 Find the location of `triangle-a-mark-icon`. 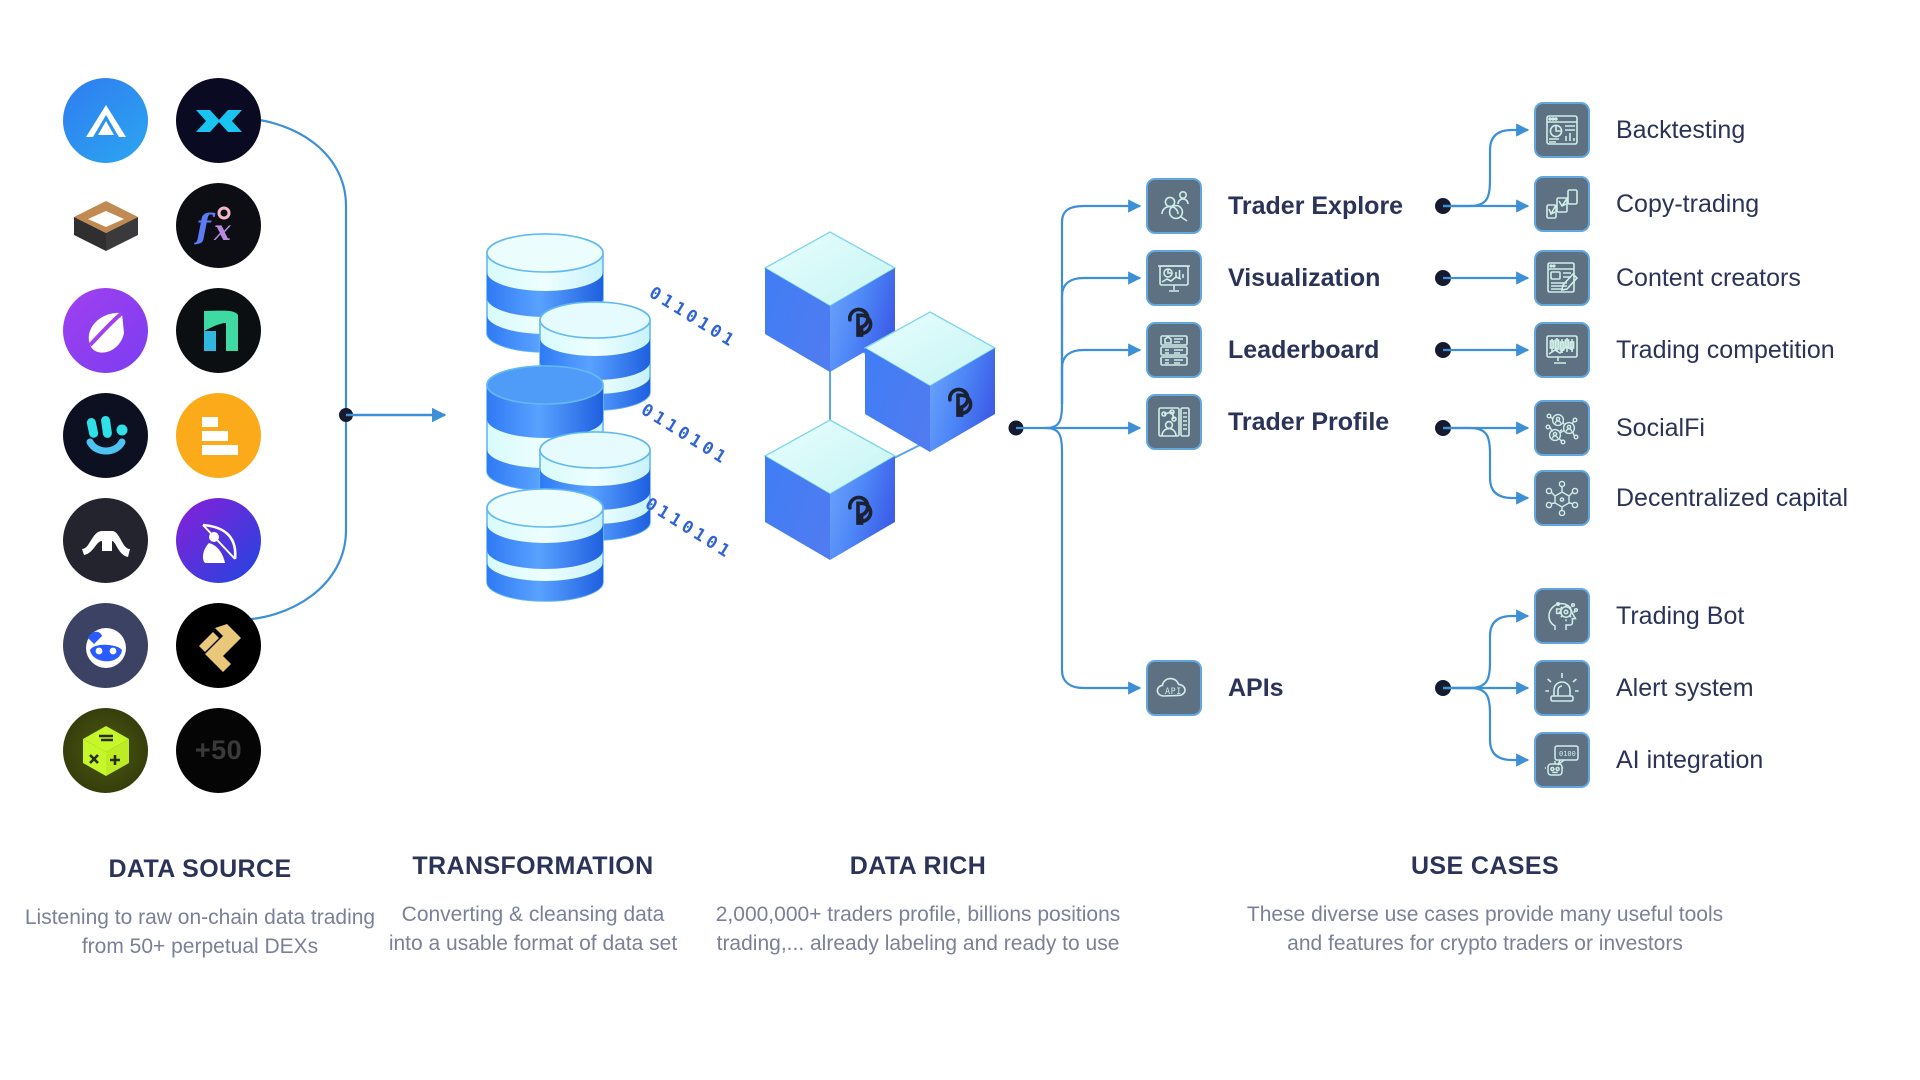

triangle-a-mark-icon is located at coordinates (105, 120).